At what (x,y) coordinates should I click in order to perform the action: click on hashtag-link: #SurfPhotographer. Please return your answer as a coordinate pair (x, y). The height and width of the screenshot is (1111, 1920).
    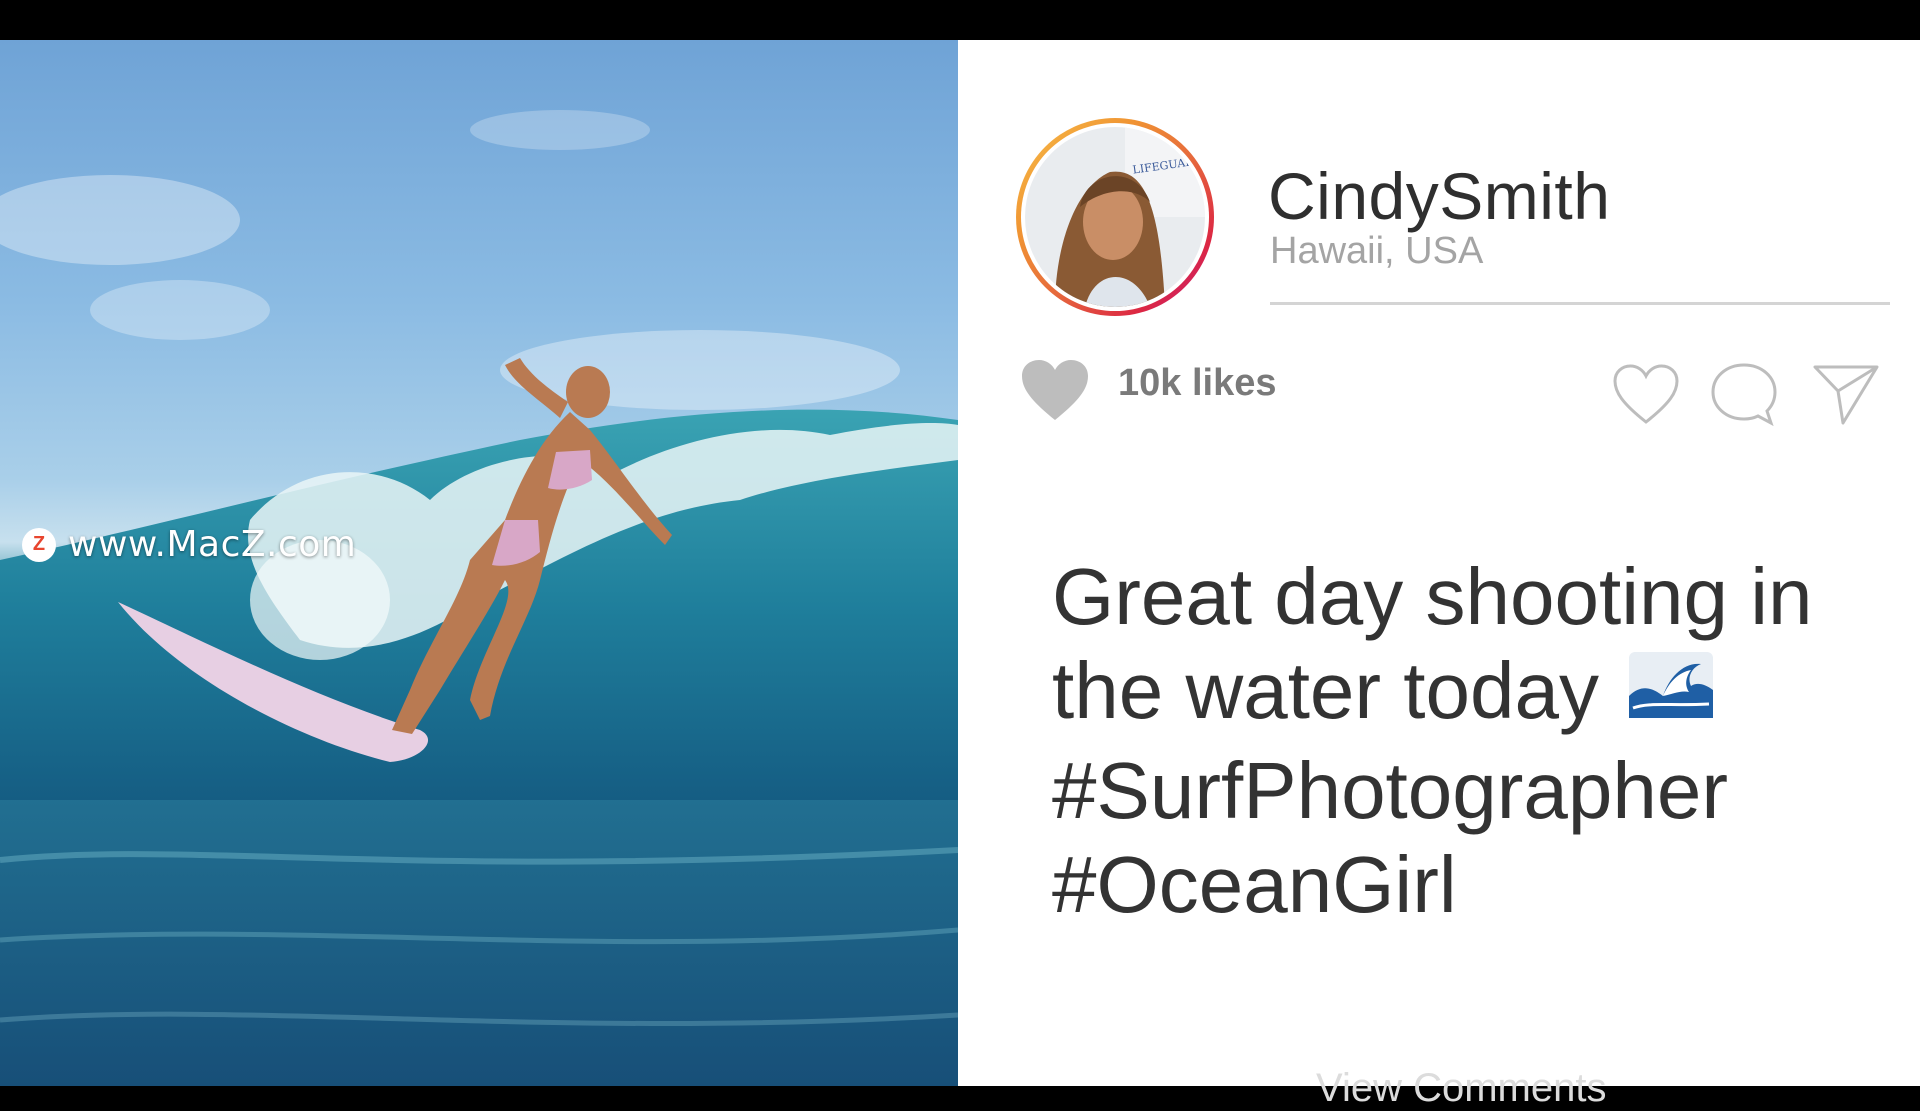
    Looking at the image, I should click on (1462, 791).